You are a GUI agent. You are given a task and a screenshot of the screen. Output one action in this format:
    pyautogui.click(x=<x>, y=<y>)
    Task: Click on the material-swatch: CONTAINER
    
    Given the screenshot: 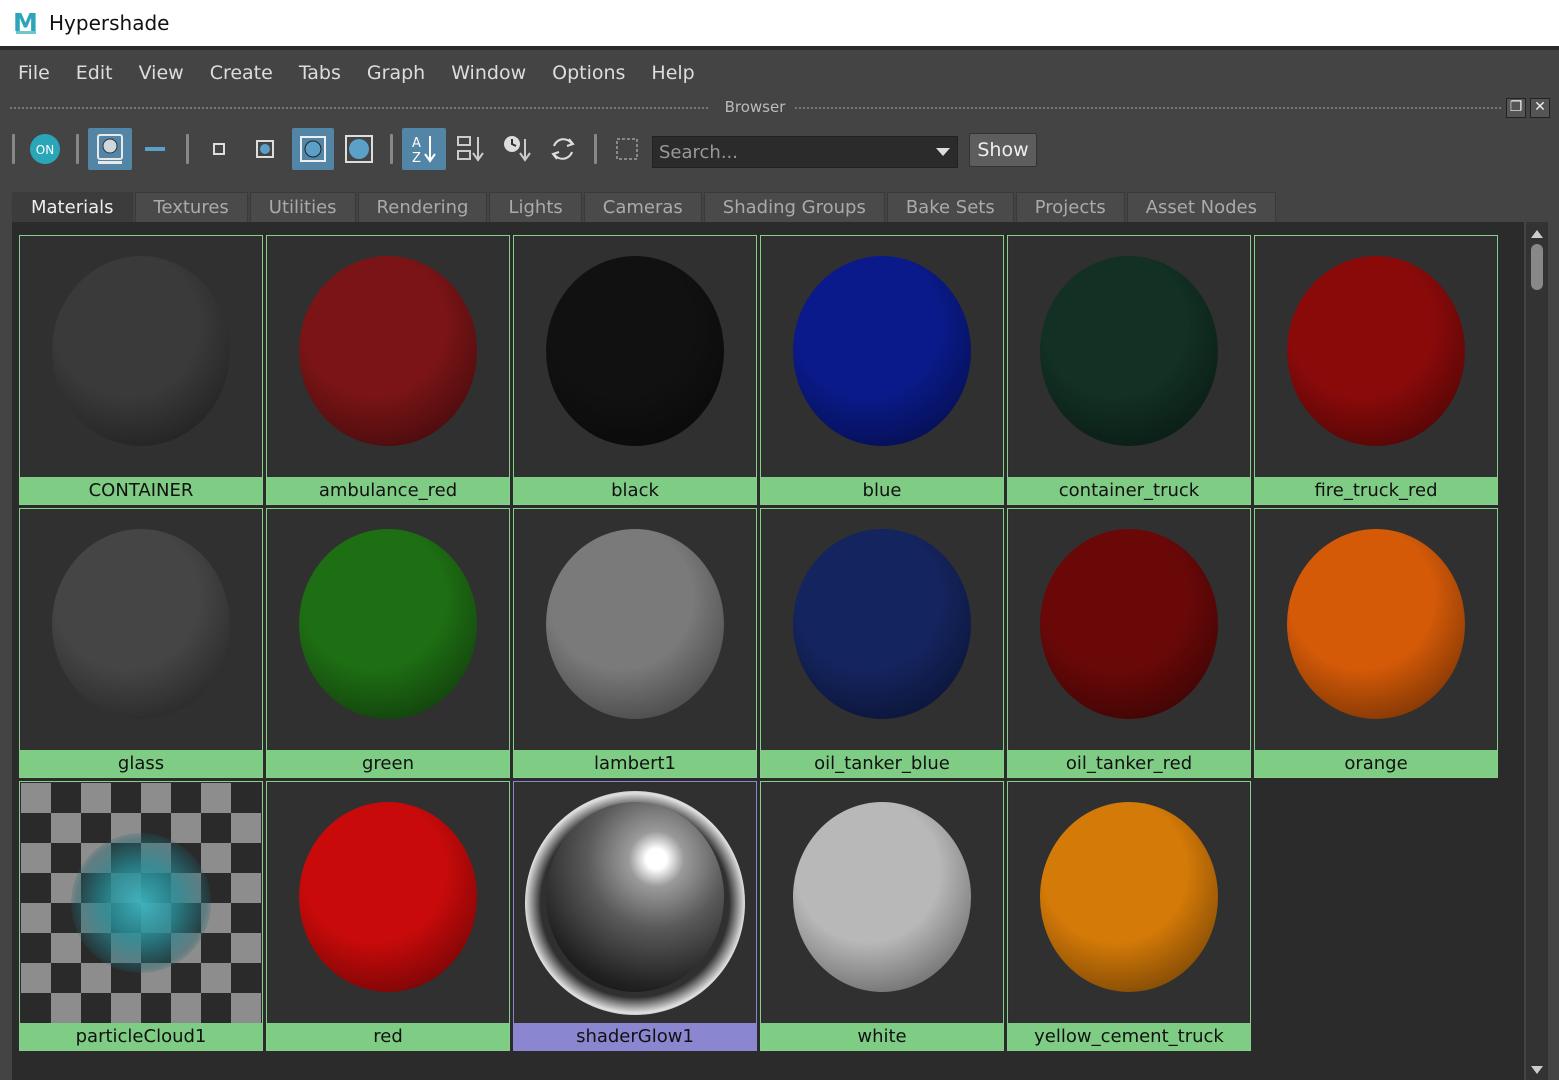 What is the action you would take?
    pyautogui.click(x=141, y=370)
    